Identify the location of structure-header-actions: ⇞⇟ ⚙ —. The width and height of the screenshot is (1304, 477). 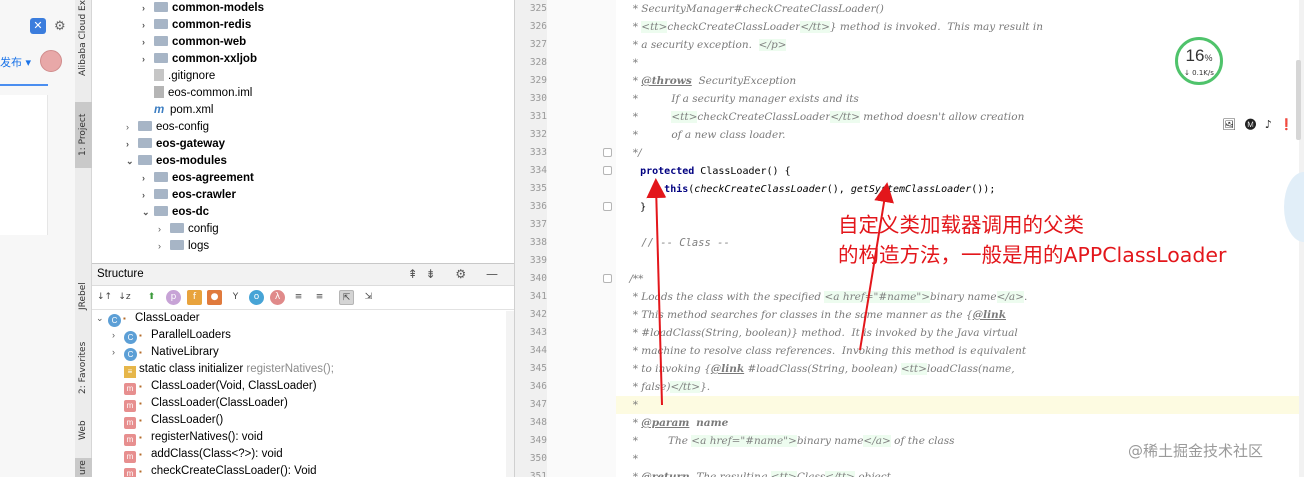
(457, 274).